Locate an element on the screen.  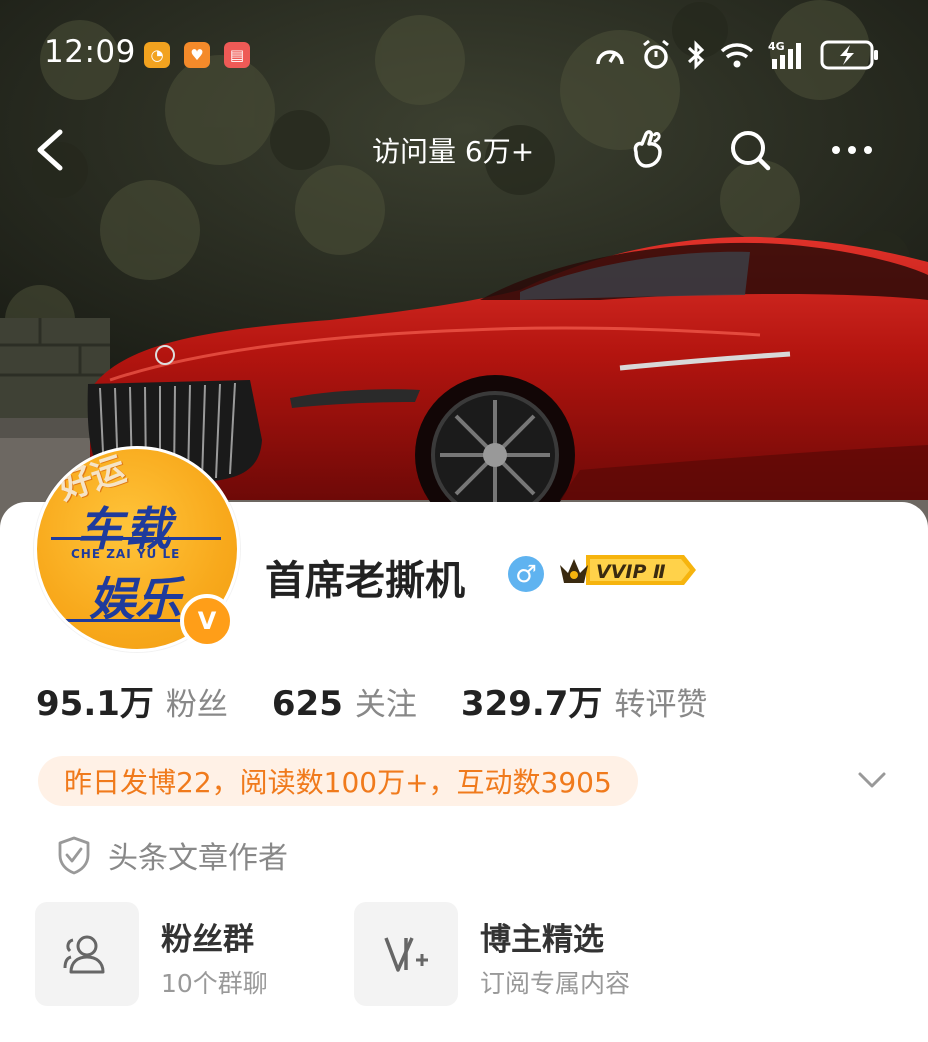
cellular-signal-icon: 4G is located at coordinates (784, 54).